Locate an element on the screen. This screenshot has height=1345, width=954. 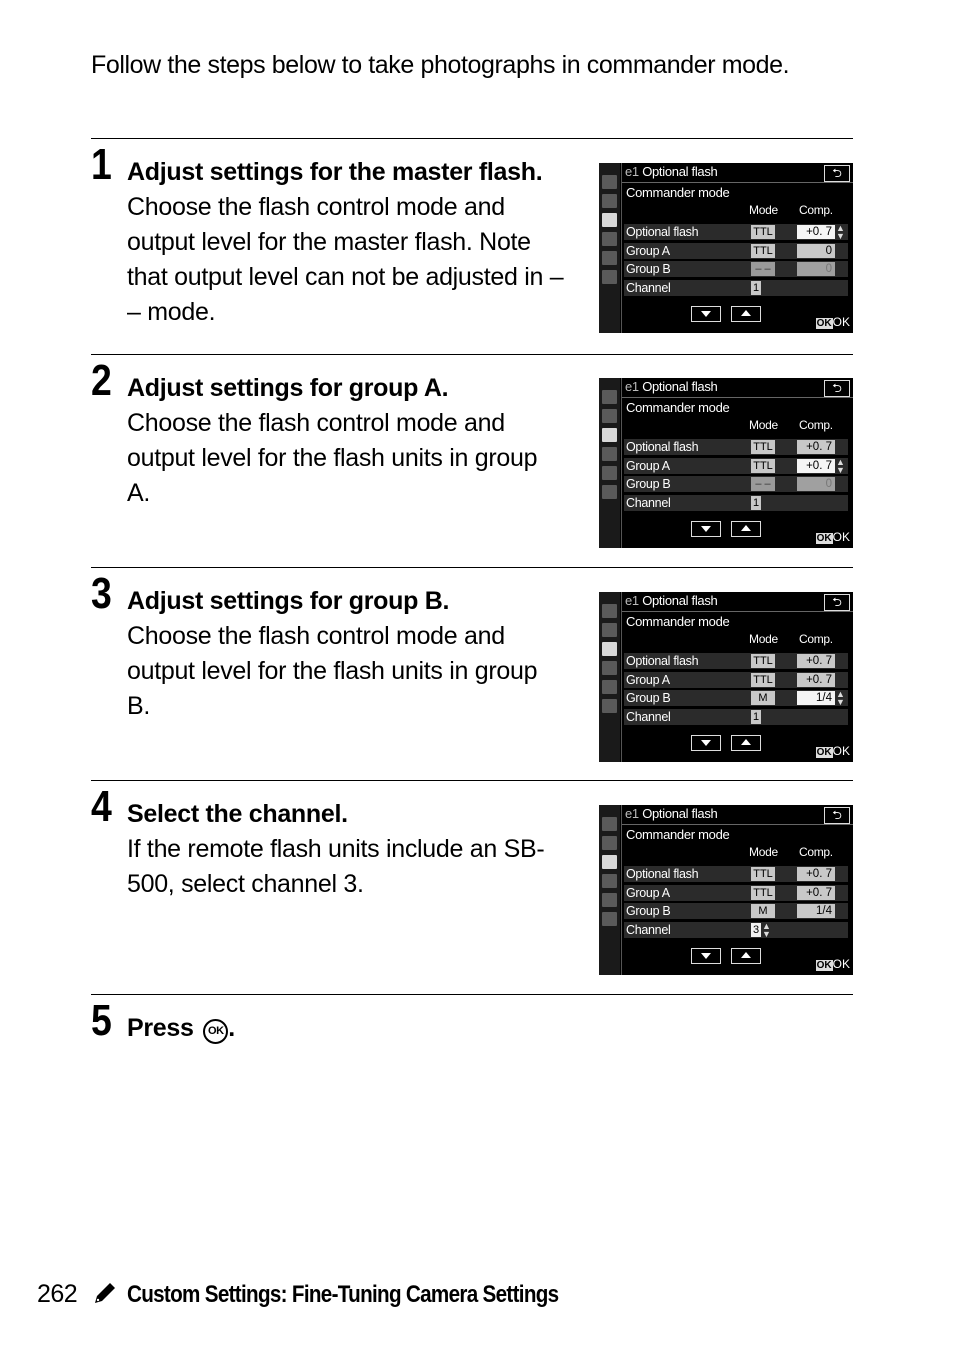
setting-row: Group A TTL 0 is located at coordinates (736, 250).